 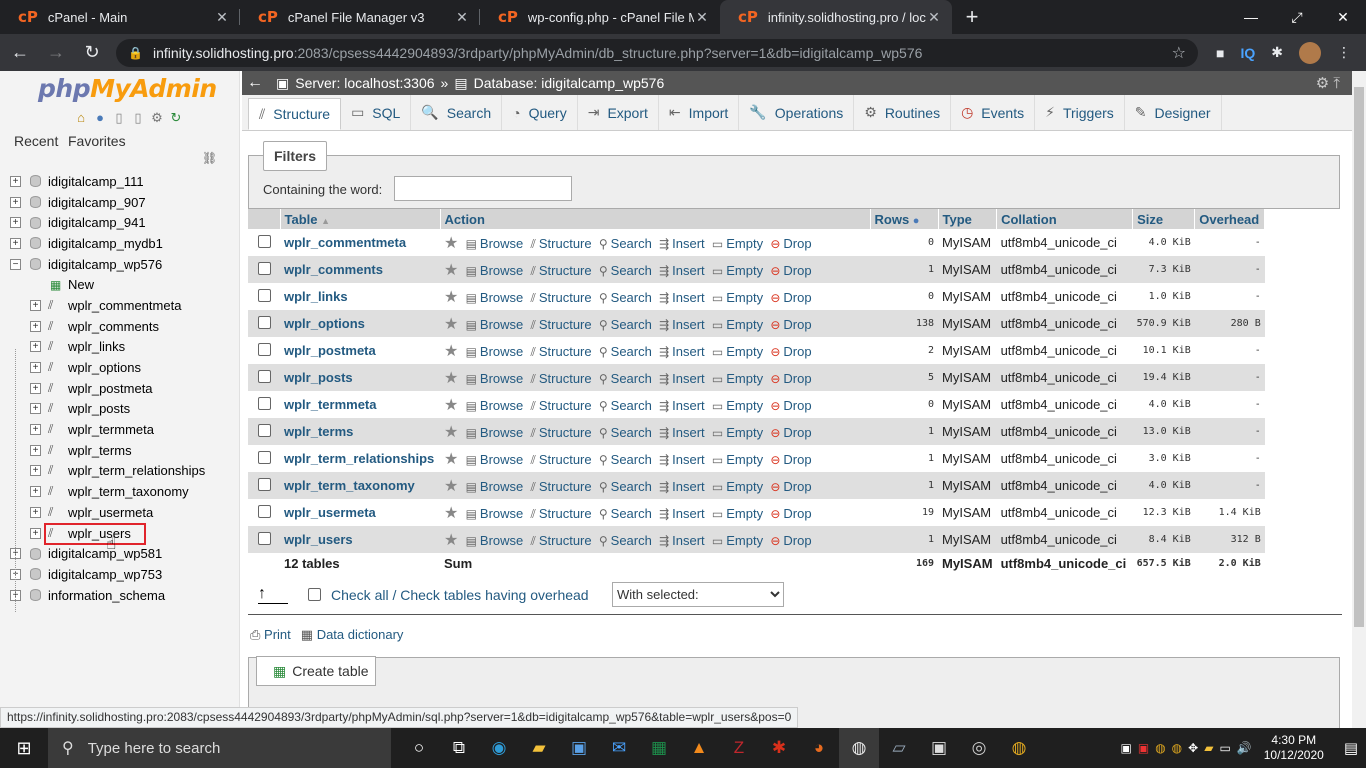 What do you see at coordinates (360, 219) in the screenshot?
I see `column-header-table: Table ▲` at bounding box center [360, 219].